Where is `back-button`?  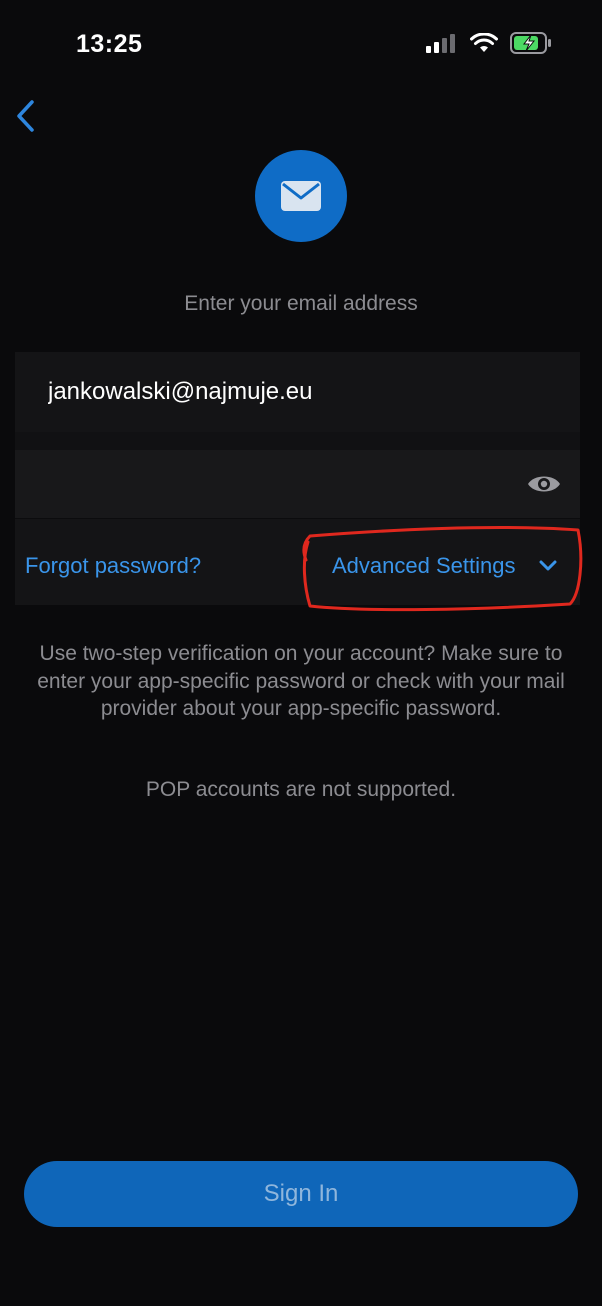
back-button is located at coordinates (25, 116).